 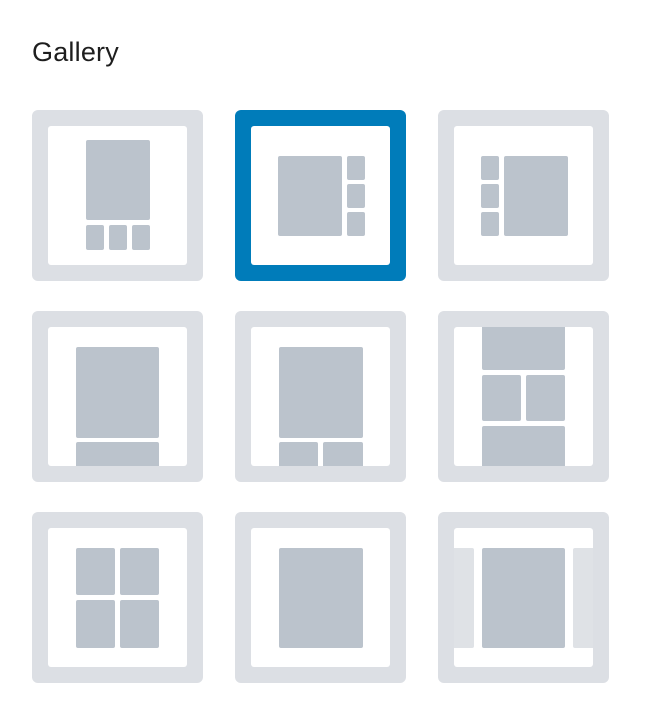 I want to click on layout-option-large-top-two-bottom, so click(x=320, y=396).